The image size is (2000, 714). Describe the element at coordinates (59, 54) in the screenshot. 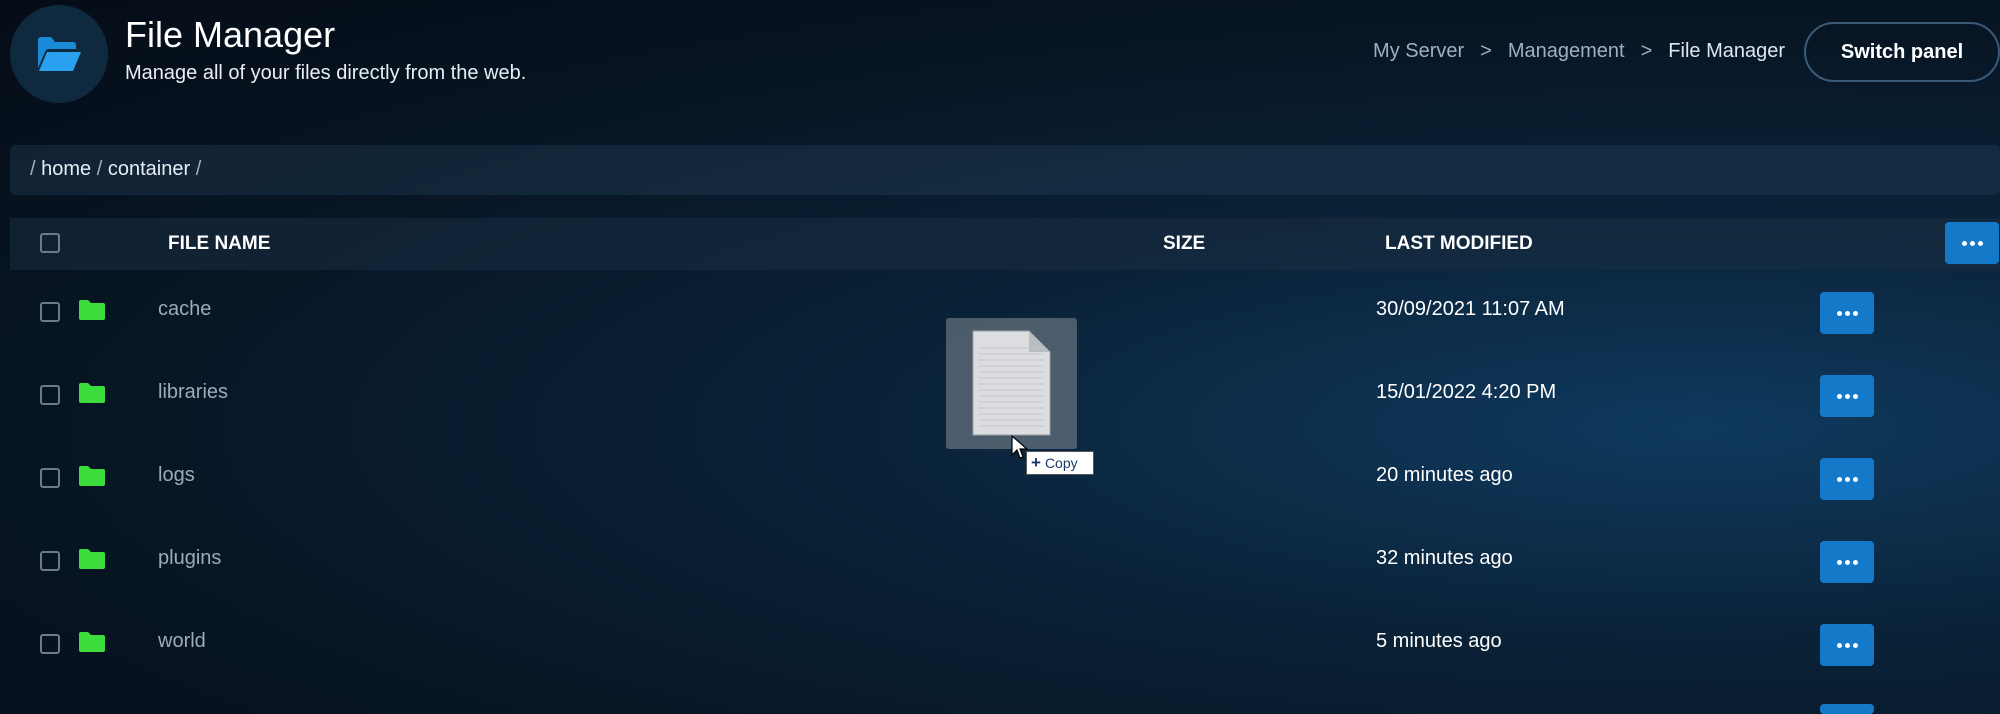

I see `folder-open-icon` at that location.